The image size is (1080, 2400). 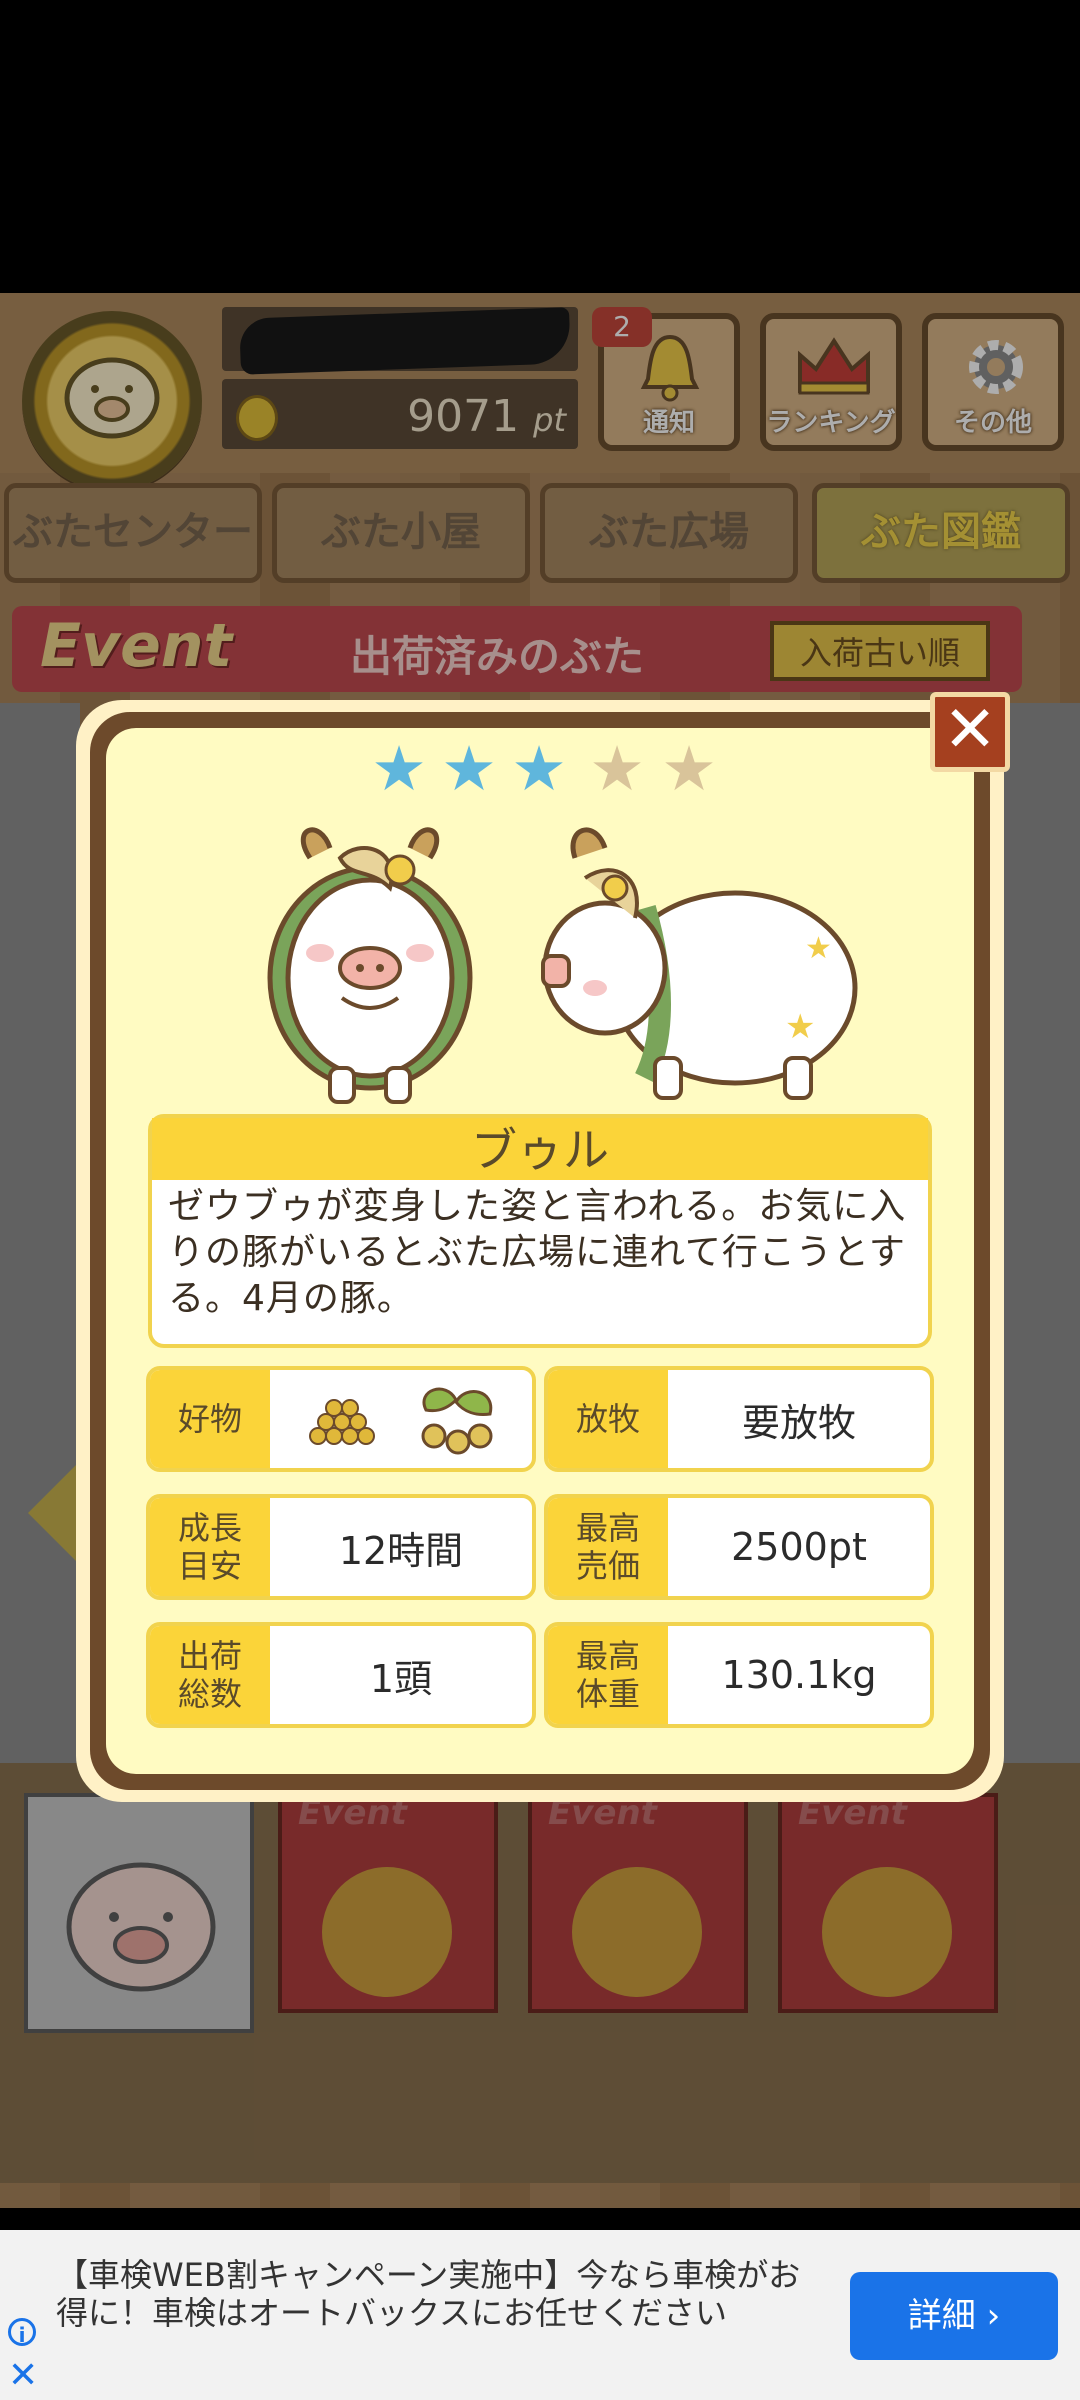 What do you see at coordinates (457, 1421) in the screenshot?
I see `soybean-icon` at bounding box center [457, 1421].